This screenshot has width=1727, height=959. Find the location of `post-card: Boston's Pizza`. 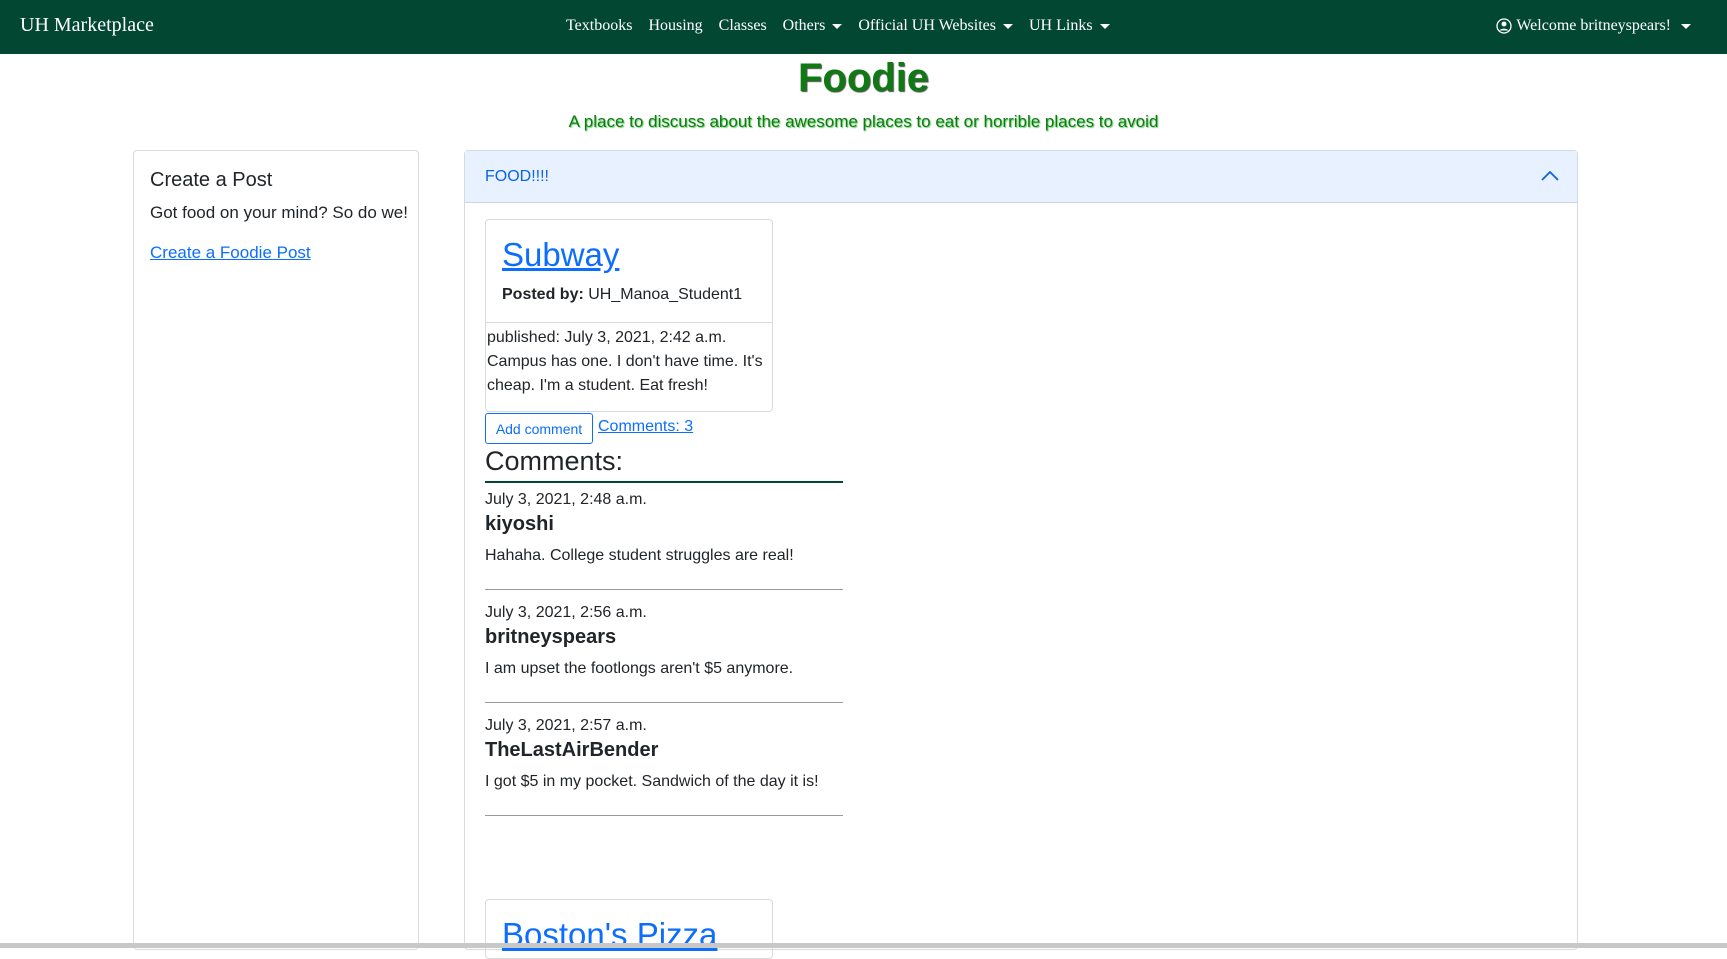

post-card: Boston's Pizza is located at coordinates (629, 929).